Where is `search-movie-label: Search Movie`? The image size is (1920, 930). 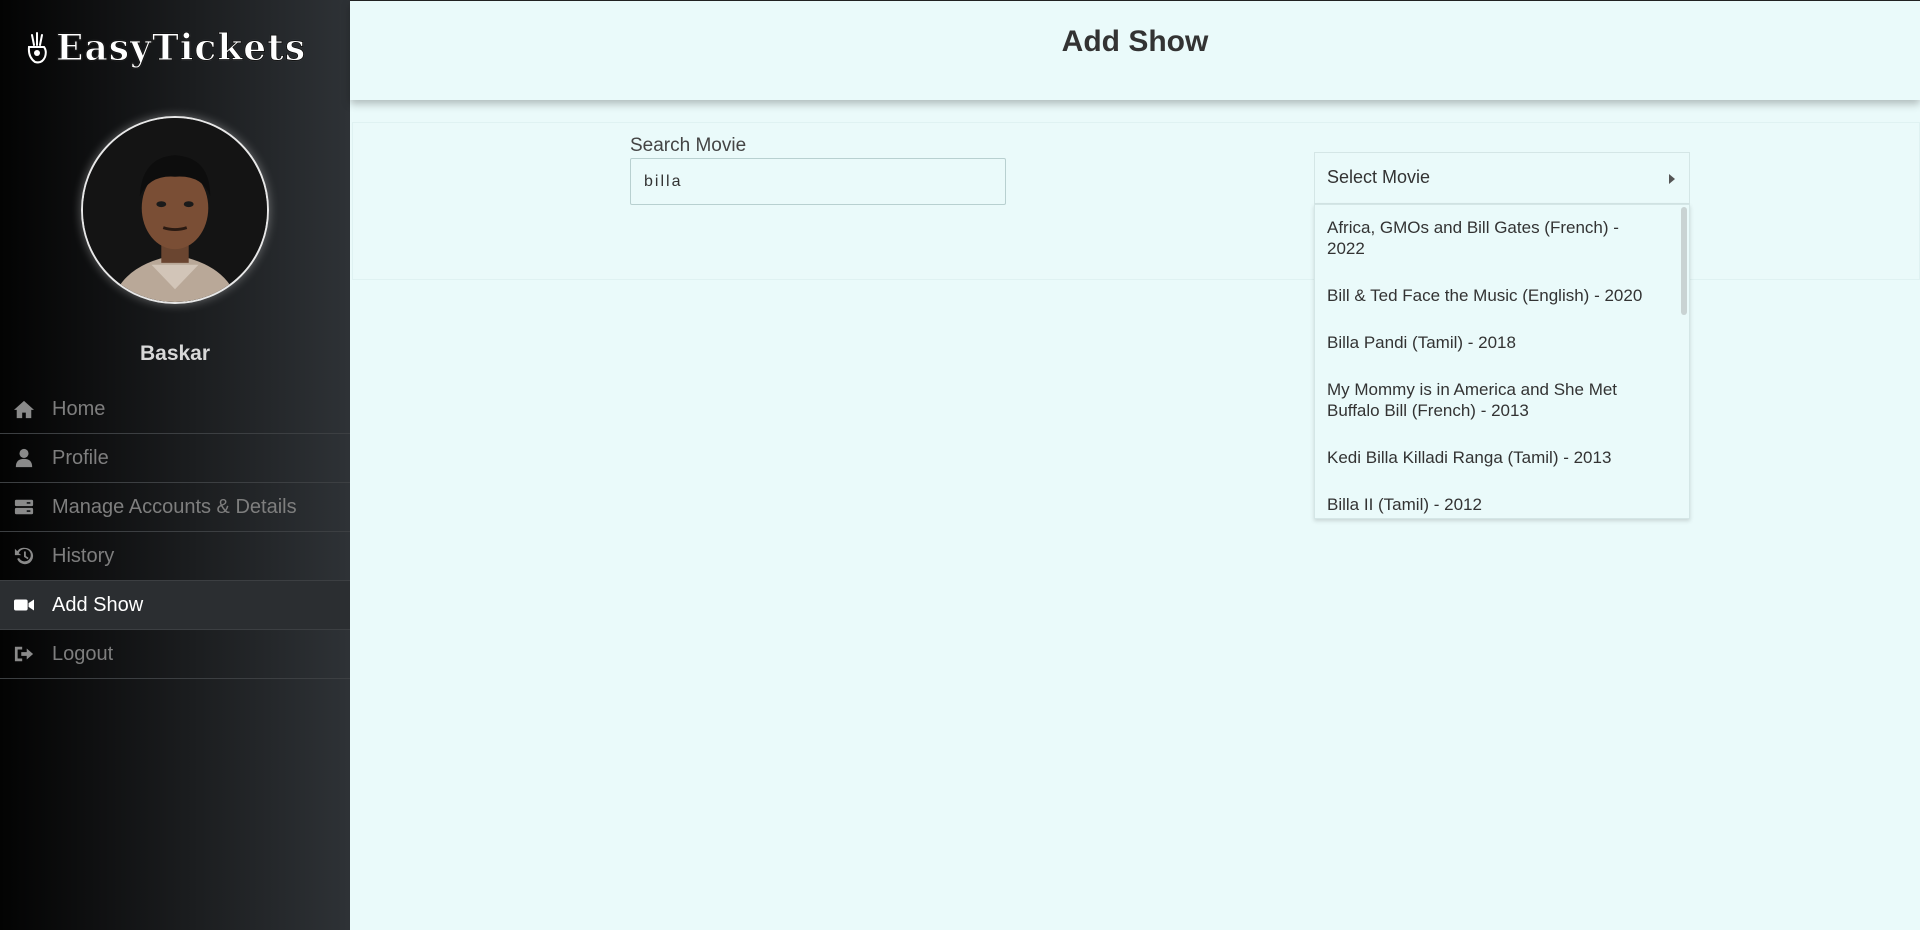 search-movie-label: Search Movie is located at coordinates (688, 145).